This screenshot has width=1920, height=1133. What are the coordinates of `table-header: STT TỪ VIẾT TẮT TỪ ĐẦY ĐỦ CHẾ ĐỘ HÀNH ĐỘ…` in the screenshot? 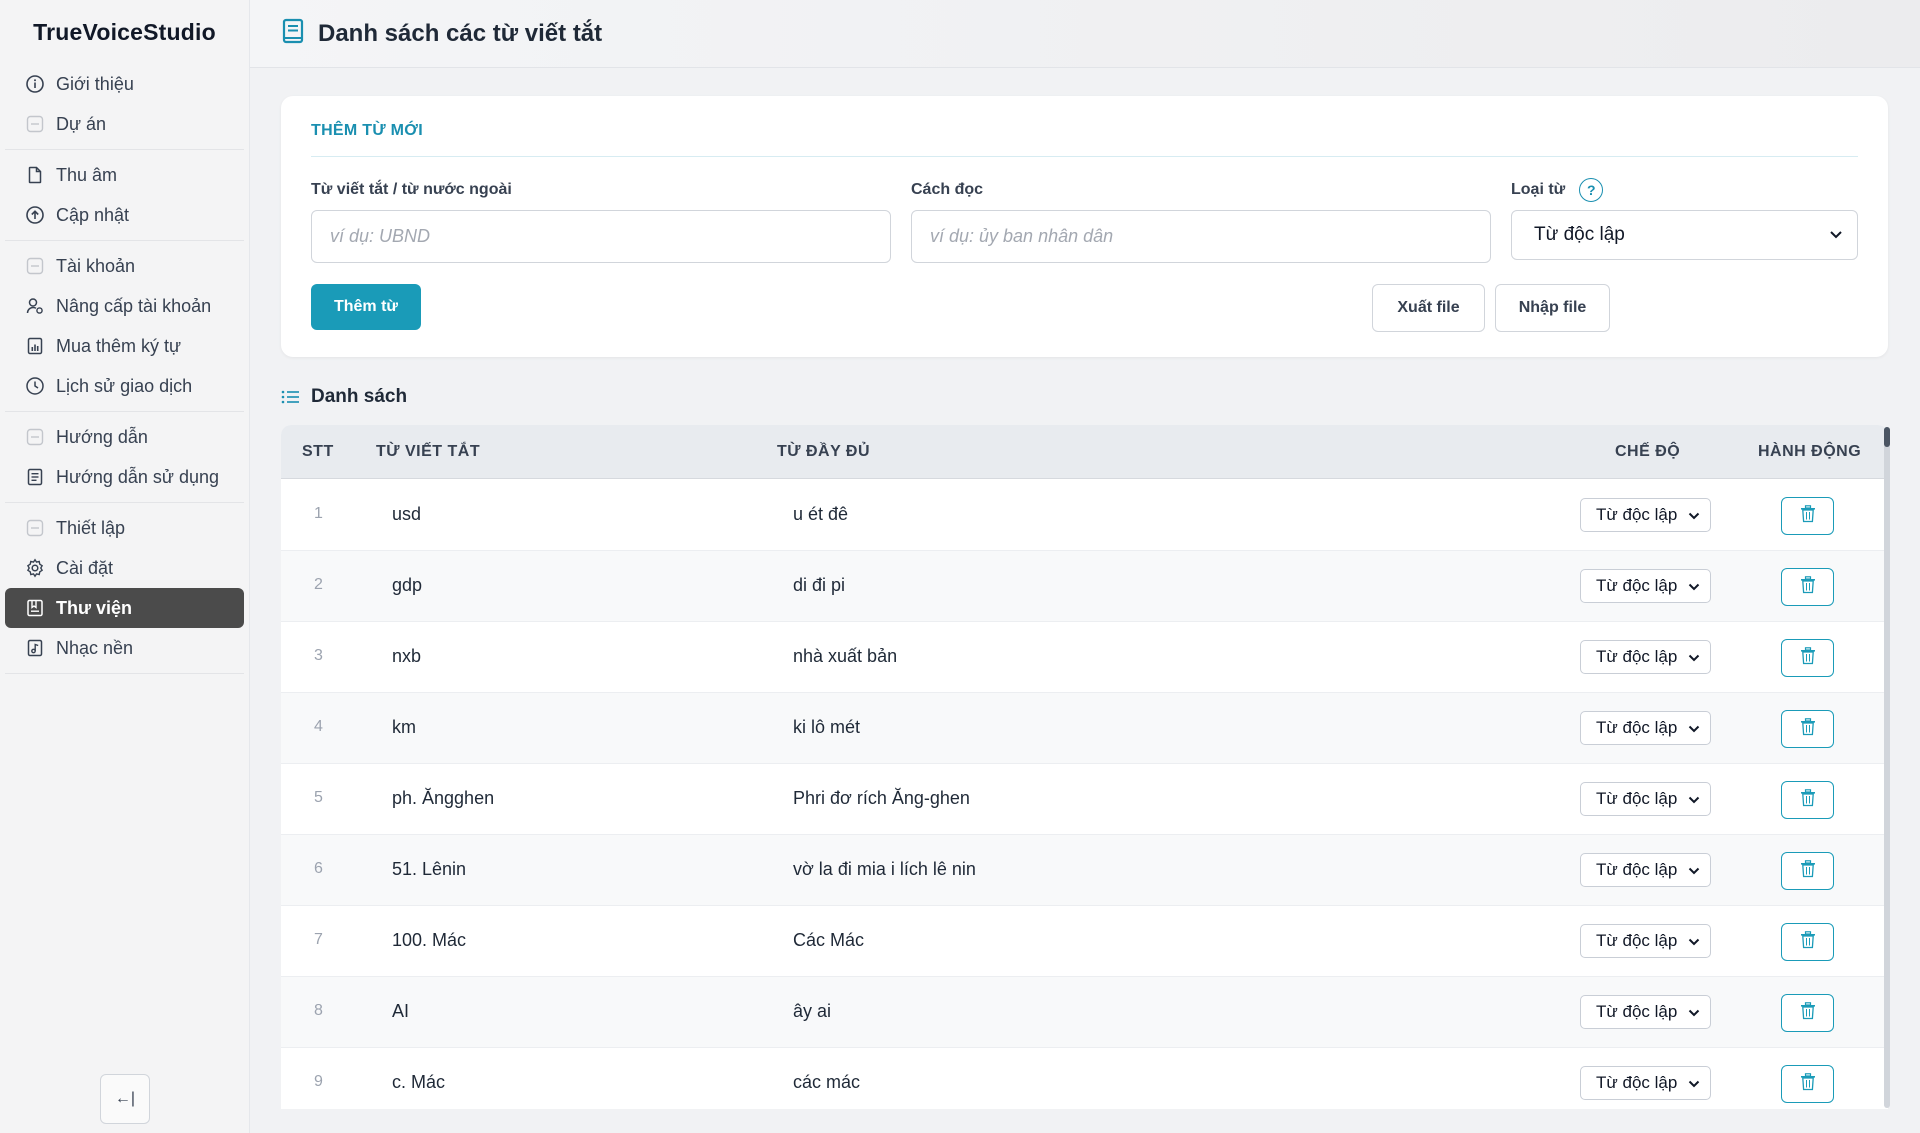 It's located at (1084, 452).